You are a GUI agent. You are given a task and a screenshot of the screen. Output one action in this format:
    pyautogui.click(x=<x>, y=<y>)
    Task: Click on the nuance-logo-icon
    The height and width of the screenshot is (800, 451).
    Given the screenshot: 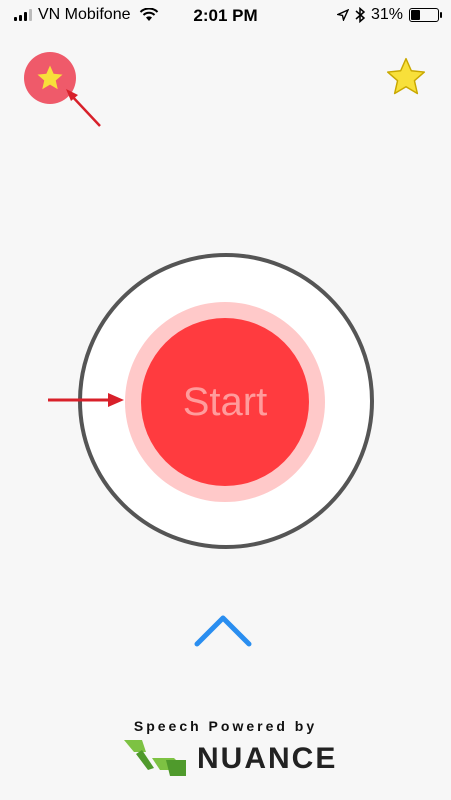 What is the action you would take?
    pyautogui.click(x=155, y=758)
    